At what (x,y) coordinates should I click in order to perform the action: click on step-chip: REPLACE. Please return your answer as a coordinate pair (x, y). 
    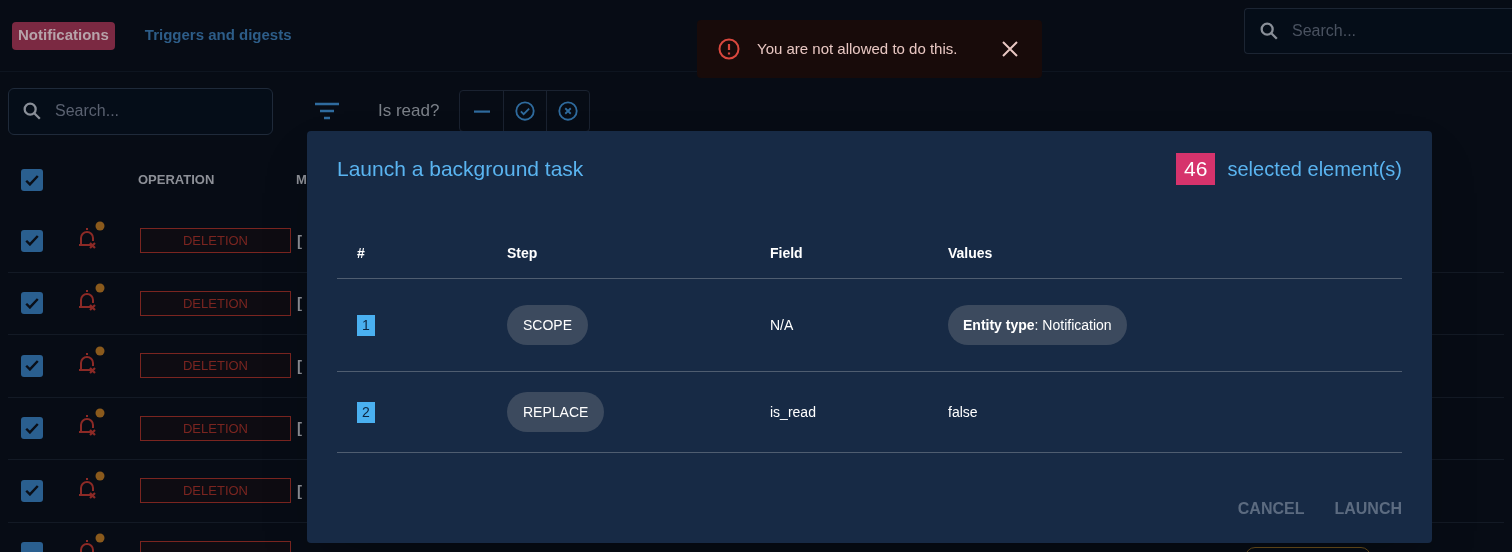
    Looking at the image, I should click on (556, 412).